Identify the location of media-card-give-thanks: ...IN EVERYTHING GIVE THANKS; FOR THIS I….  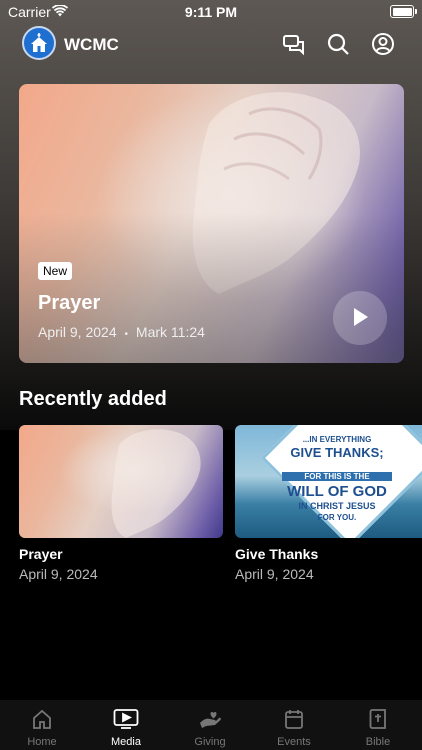
(328, 503).